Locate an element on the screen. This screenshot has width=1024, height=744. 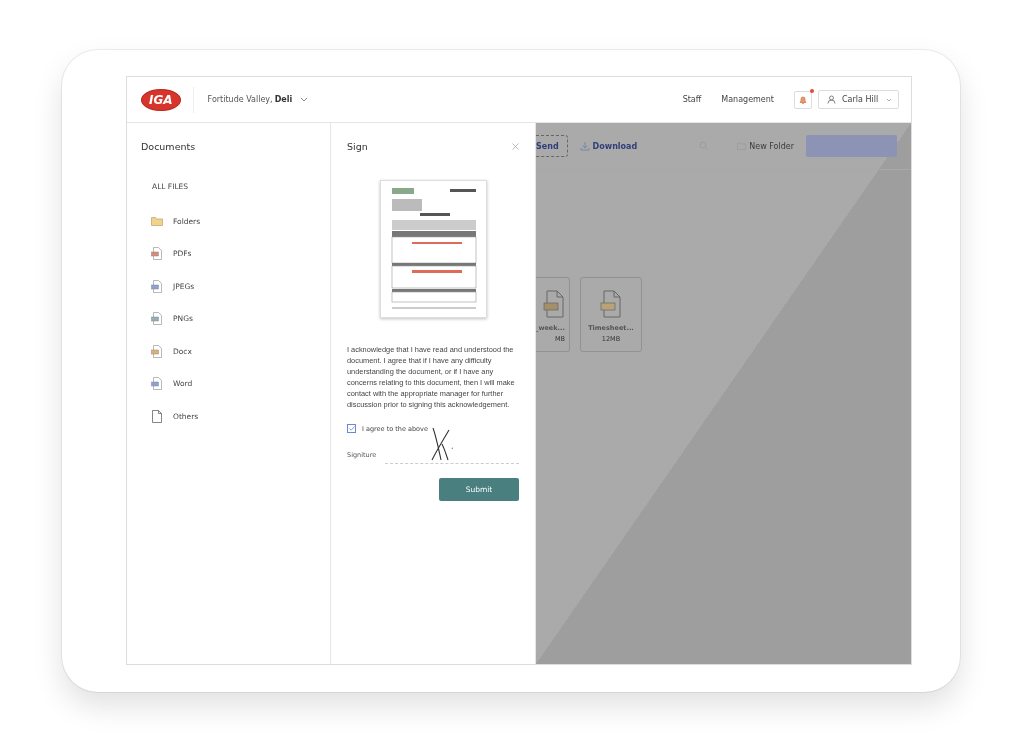
notification-button is located at coordinates (803, 99).